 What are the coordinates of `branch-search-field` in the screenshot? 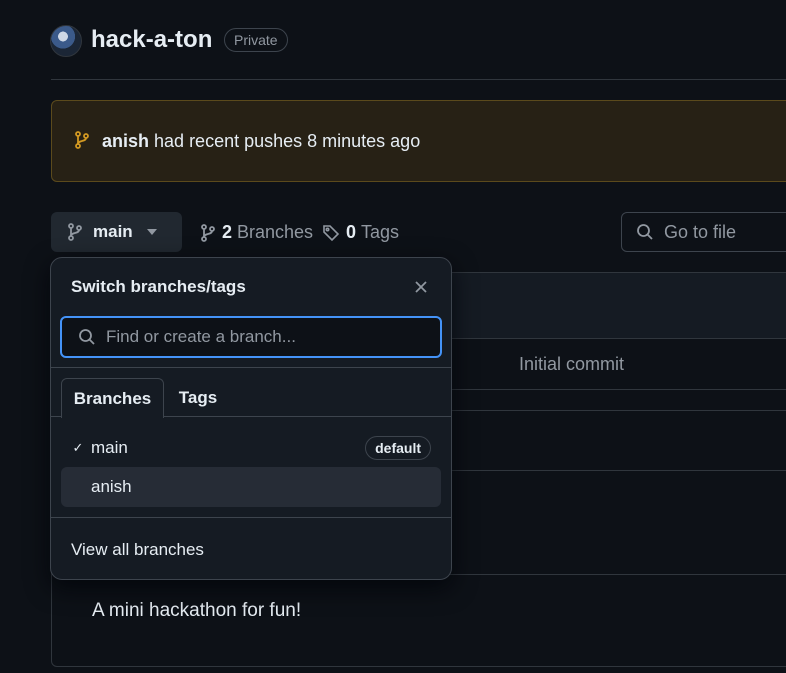 It's located at (251, 337).